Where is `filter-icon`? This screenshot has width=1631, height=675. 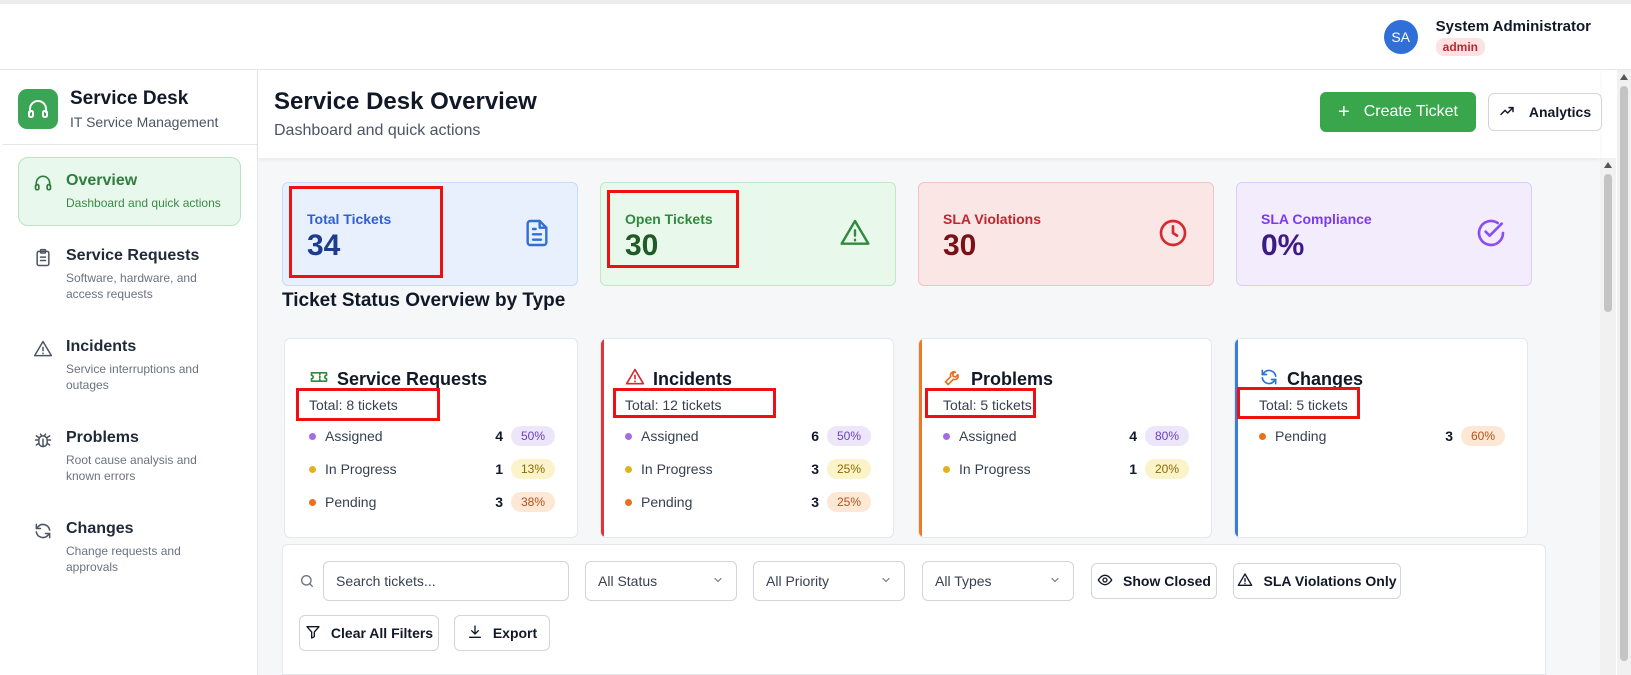
filter-icon is located at coordinates (313, 633).